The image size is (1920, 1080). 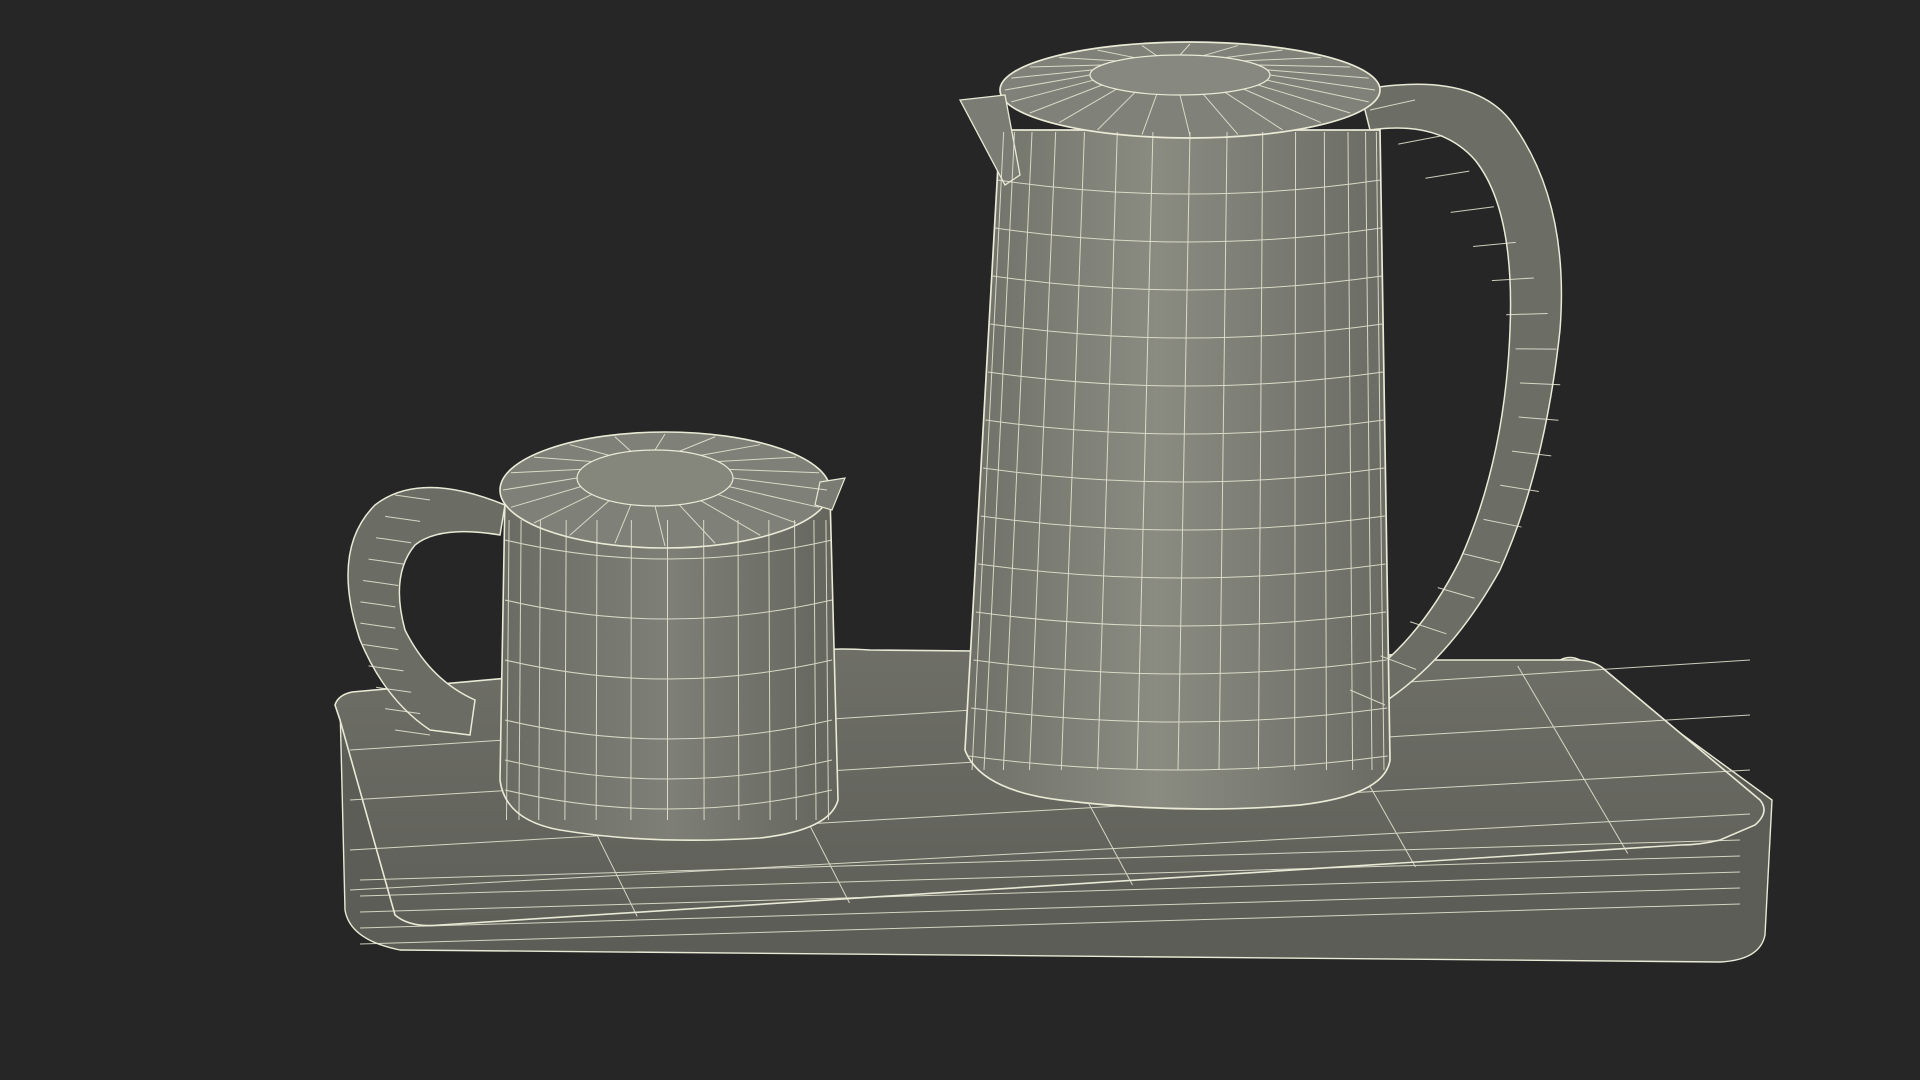 What do you see at coordinates (1461, 395) in the screenshot?
I see `kettle-handle` at bounding box center [1461, 395].